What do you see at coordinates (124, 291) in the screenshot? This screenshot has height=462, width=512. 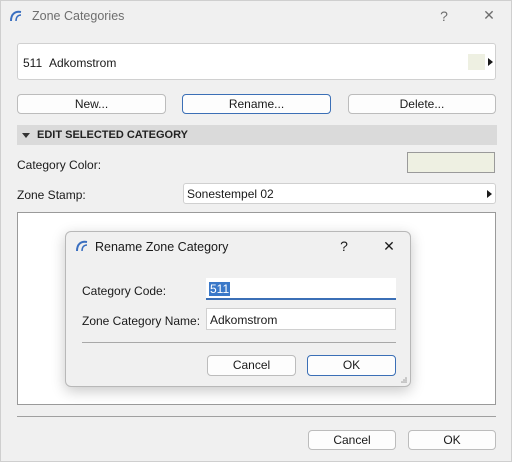 I see `category-code-label: Category Code:` at bounding box center [124, 291].